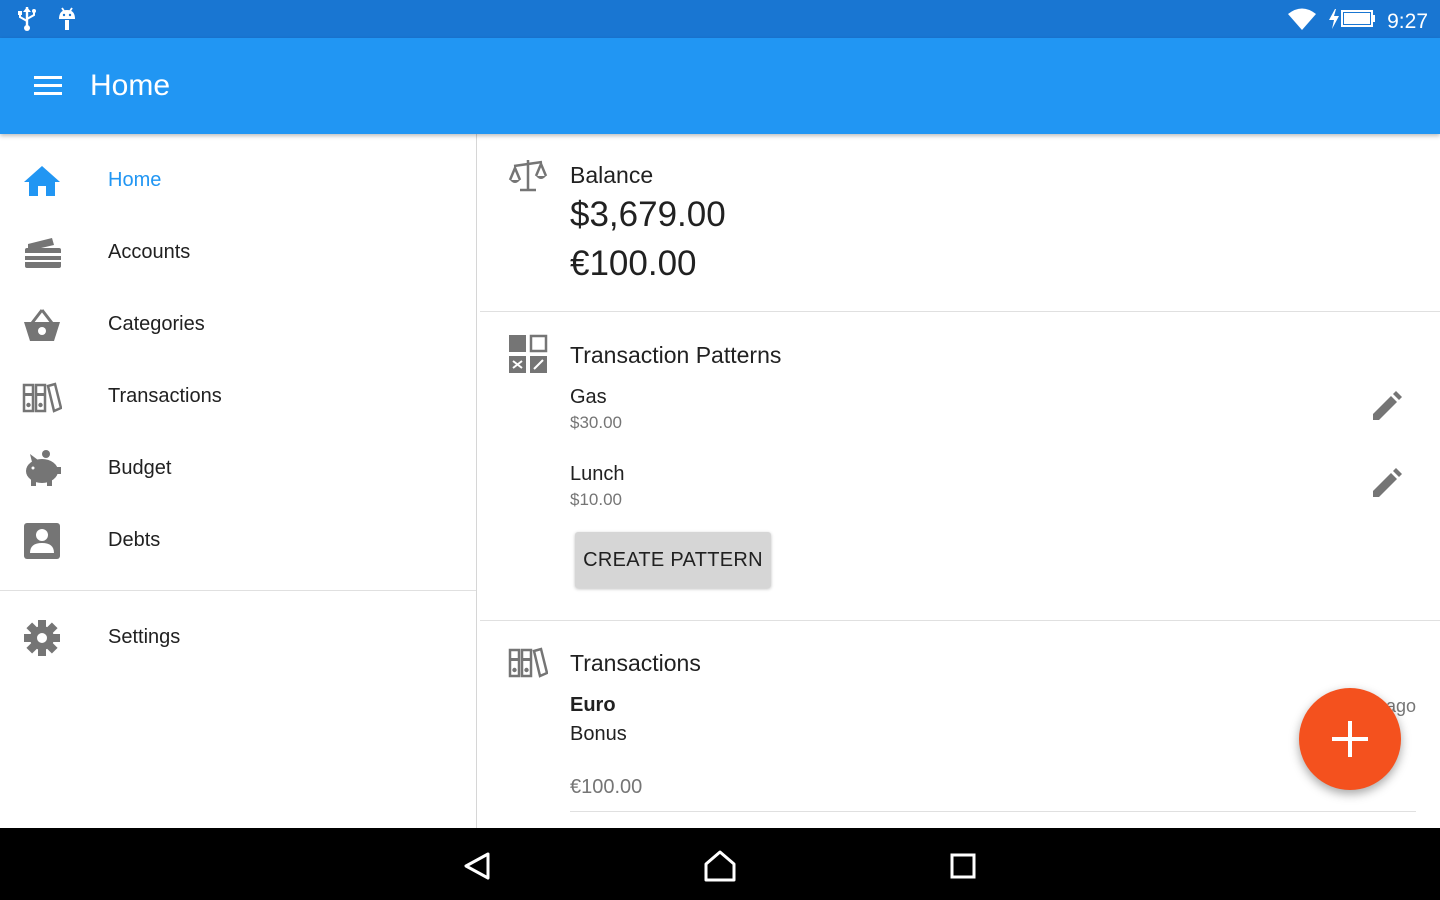 The image size is (1440, 900). I want to click on piggy-bank-icon, so click(42, 469).